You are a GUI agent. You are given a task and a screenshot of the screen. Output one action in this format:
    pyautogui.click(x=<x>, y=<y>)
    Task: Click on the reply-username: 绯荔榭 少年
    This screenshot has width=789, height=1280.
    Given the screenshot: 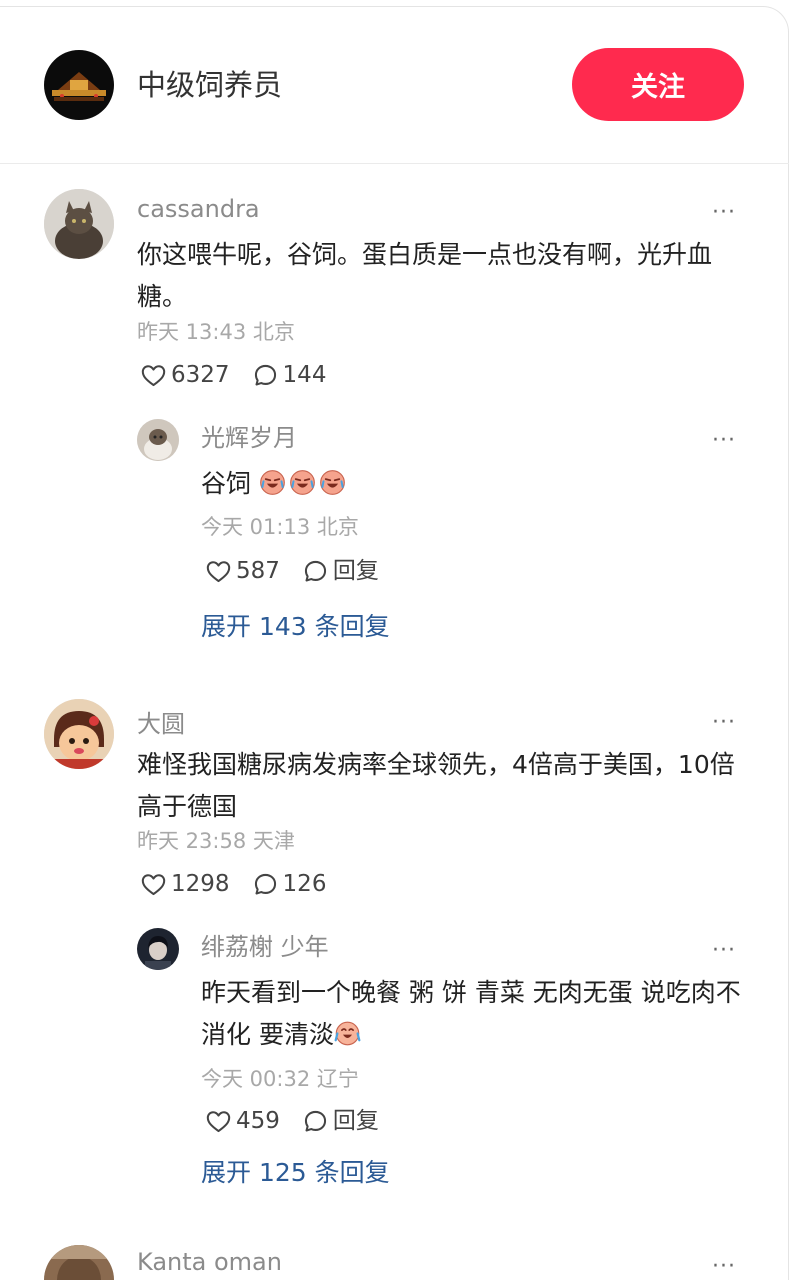 What is the action you would take?
    pyautogui.click(x=265, y=947)
    